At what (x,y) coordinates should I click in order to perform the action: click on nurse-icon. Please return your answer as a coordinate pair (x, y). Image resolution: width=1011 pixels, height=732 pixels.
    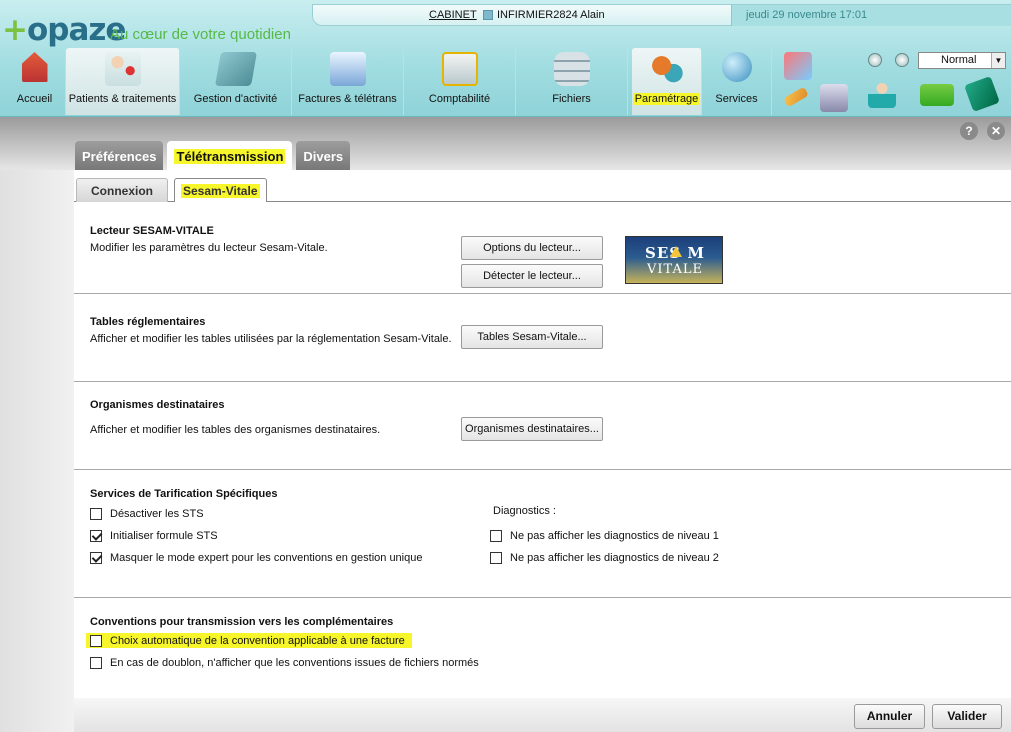
    Looking at the image, I should click on (882, 94).